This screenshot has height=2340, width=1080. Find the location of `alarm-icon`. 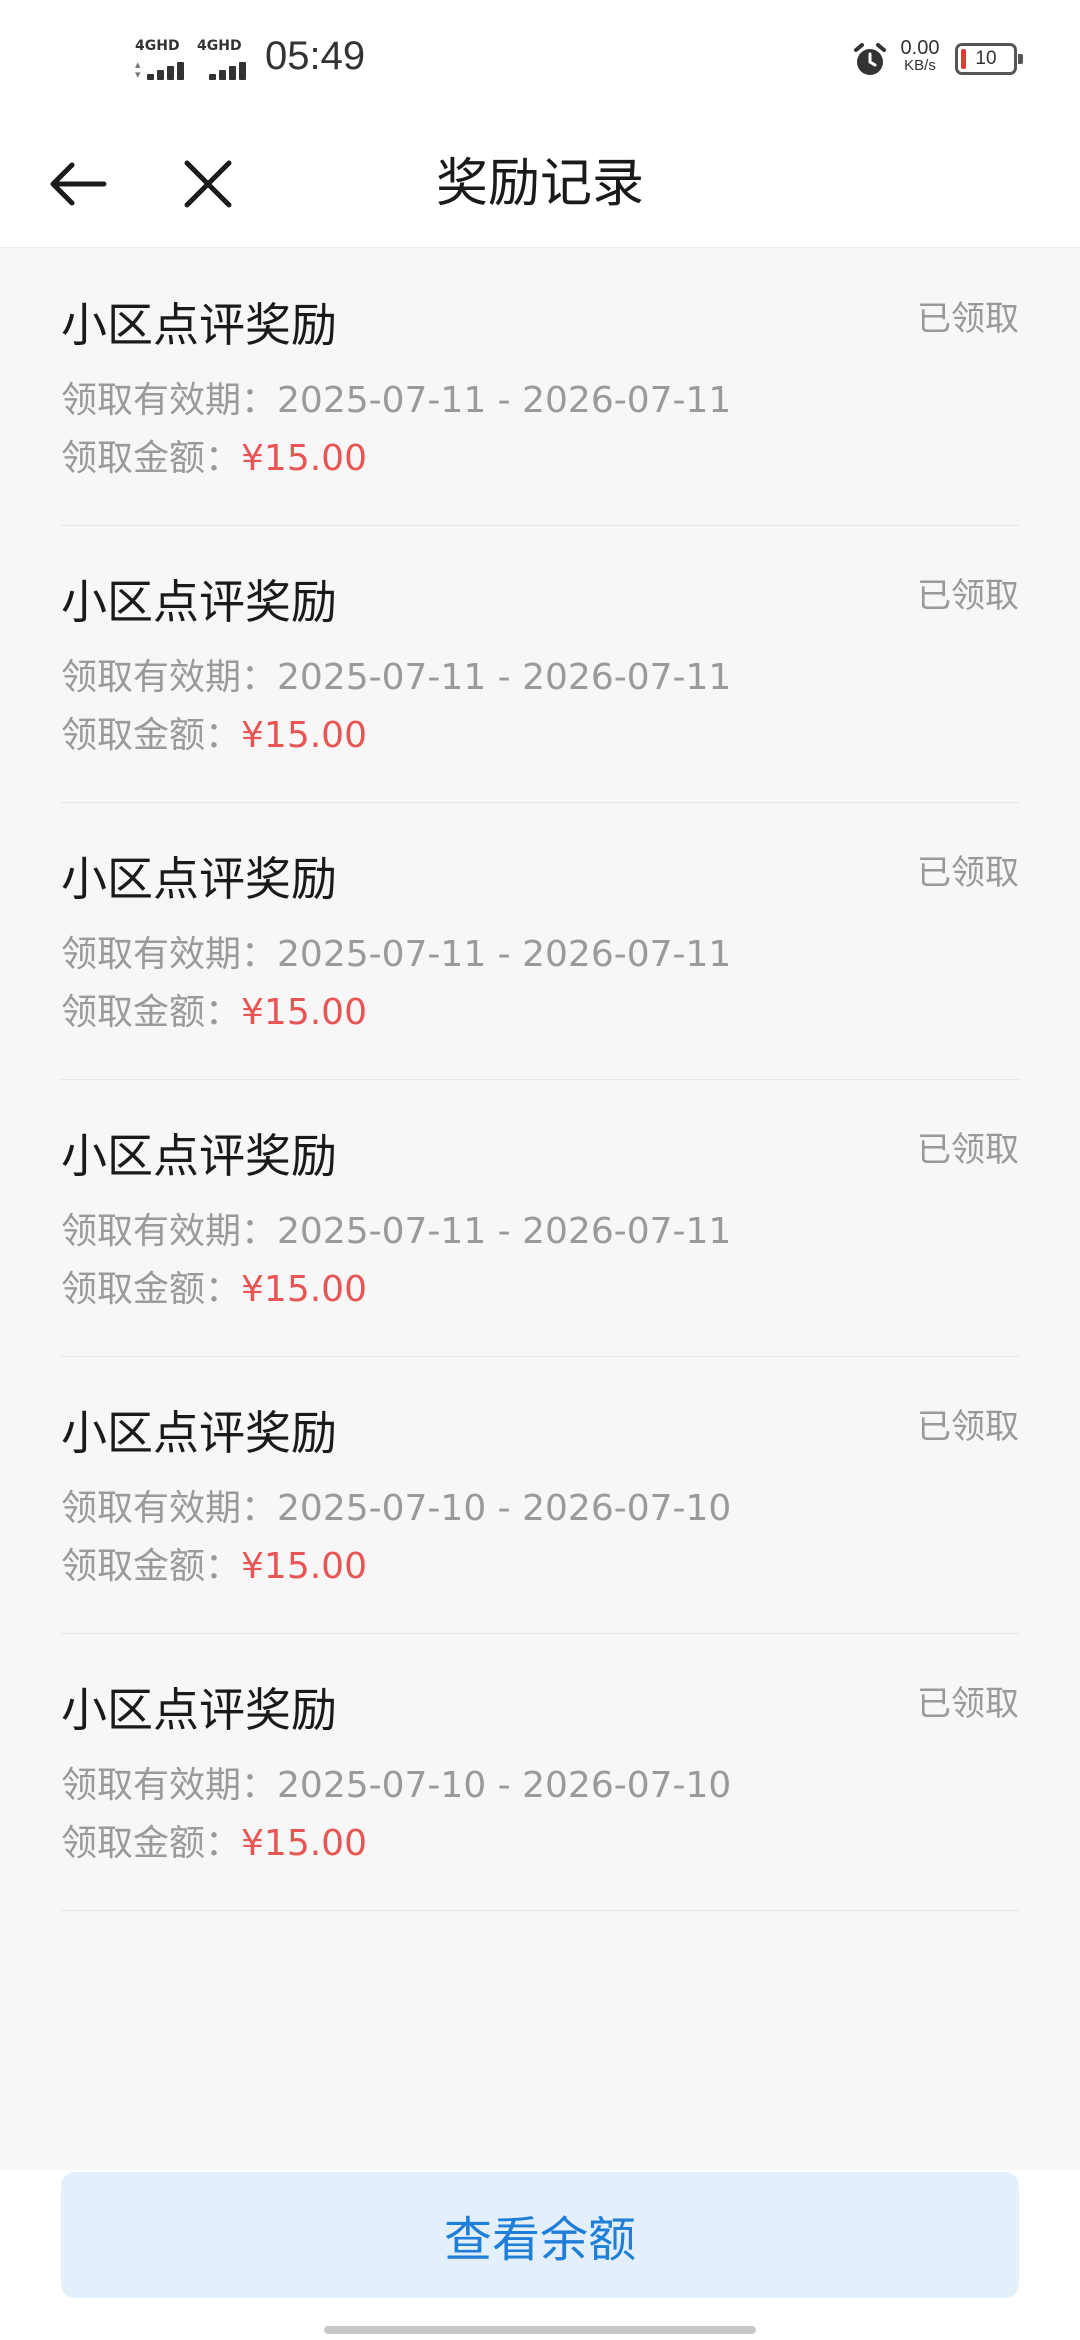

alarm-icon is located at coordinates (870, 59).